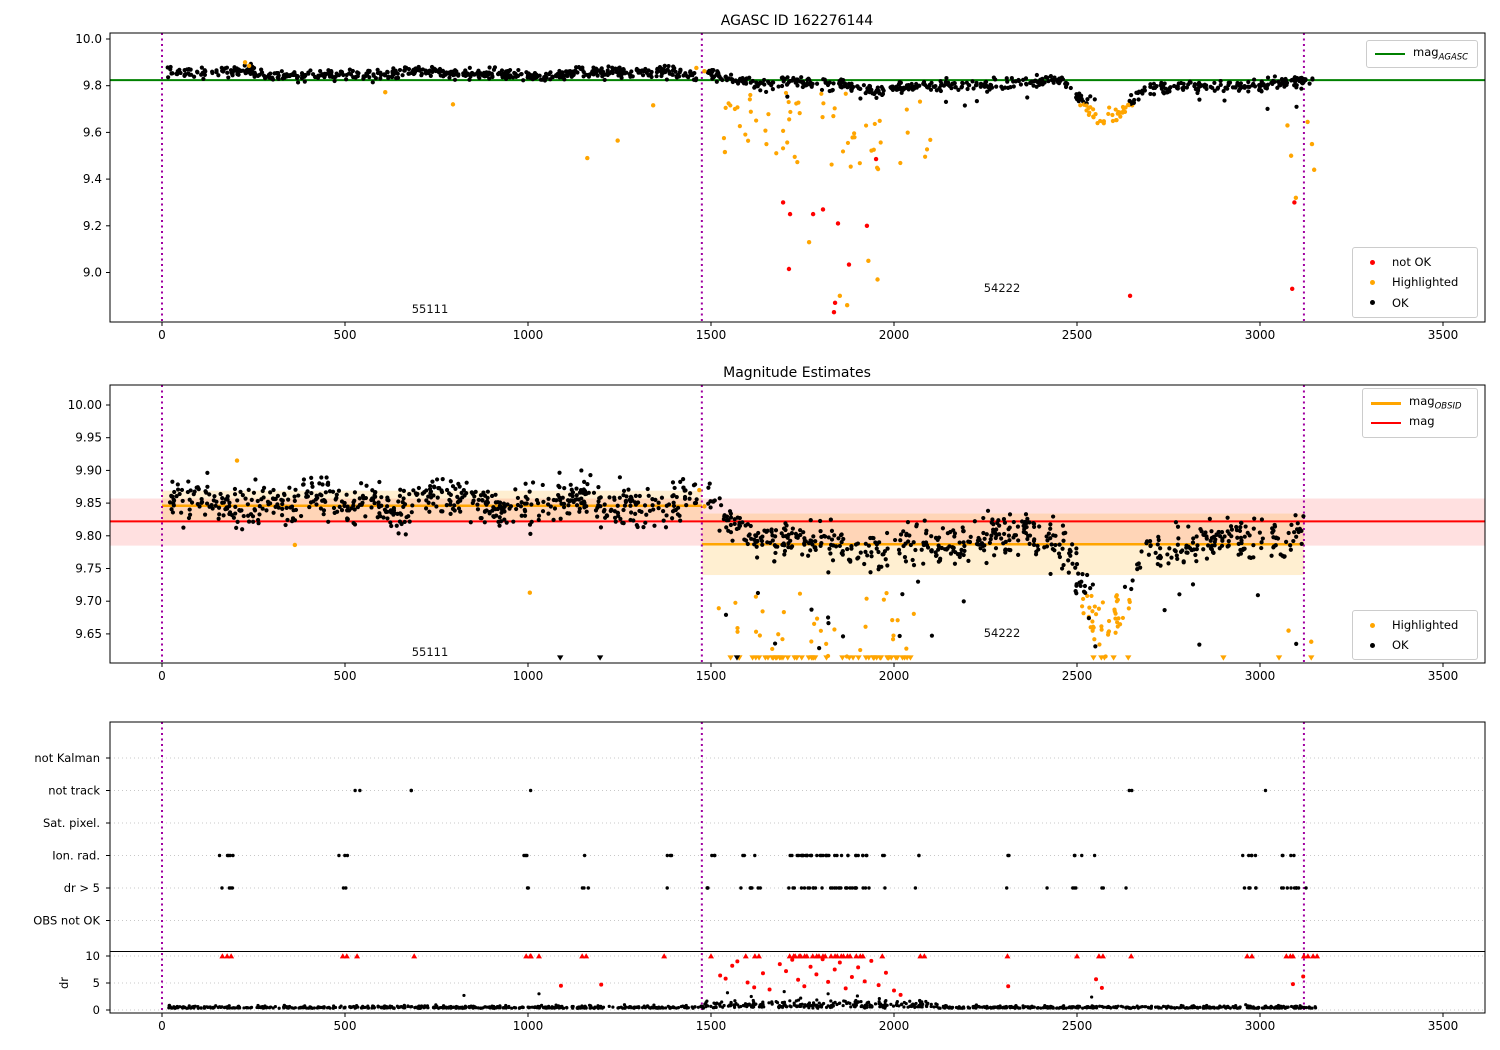 This screenshot has height=1050, width=1500. Describe the element at coordinates (1372, 262) in the screenshot. I see `not-ok-dot-swatch` at that location.